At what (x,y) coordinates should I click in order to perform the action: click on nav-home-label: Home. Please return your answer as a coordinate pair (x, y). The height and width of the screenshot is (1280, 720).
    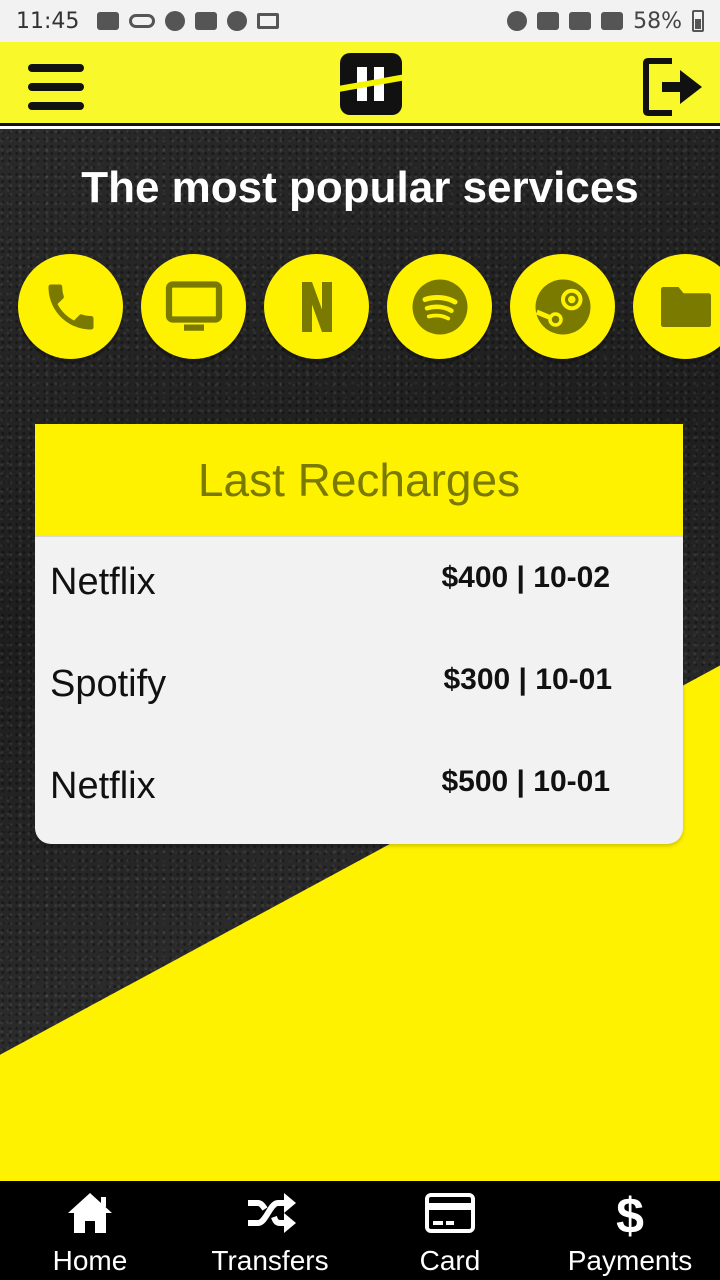
    Looking at the image, I should click on (90, 1260).